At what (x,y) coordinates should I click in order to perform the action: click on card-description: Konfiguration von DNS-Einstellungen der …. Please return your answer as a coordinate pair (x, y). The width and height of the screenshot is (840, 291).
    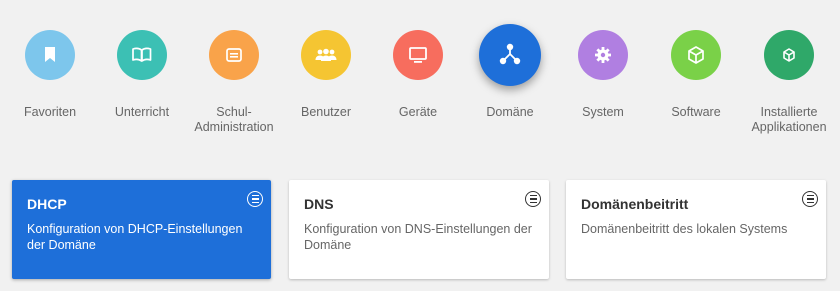
    Looking at the image, I should click on (418, 237).